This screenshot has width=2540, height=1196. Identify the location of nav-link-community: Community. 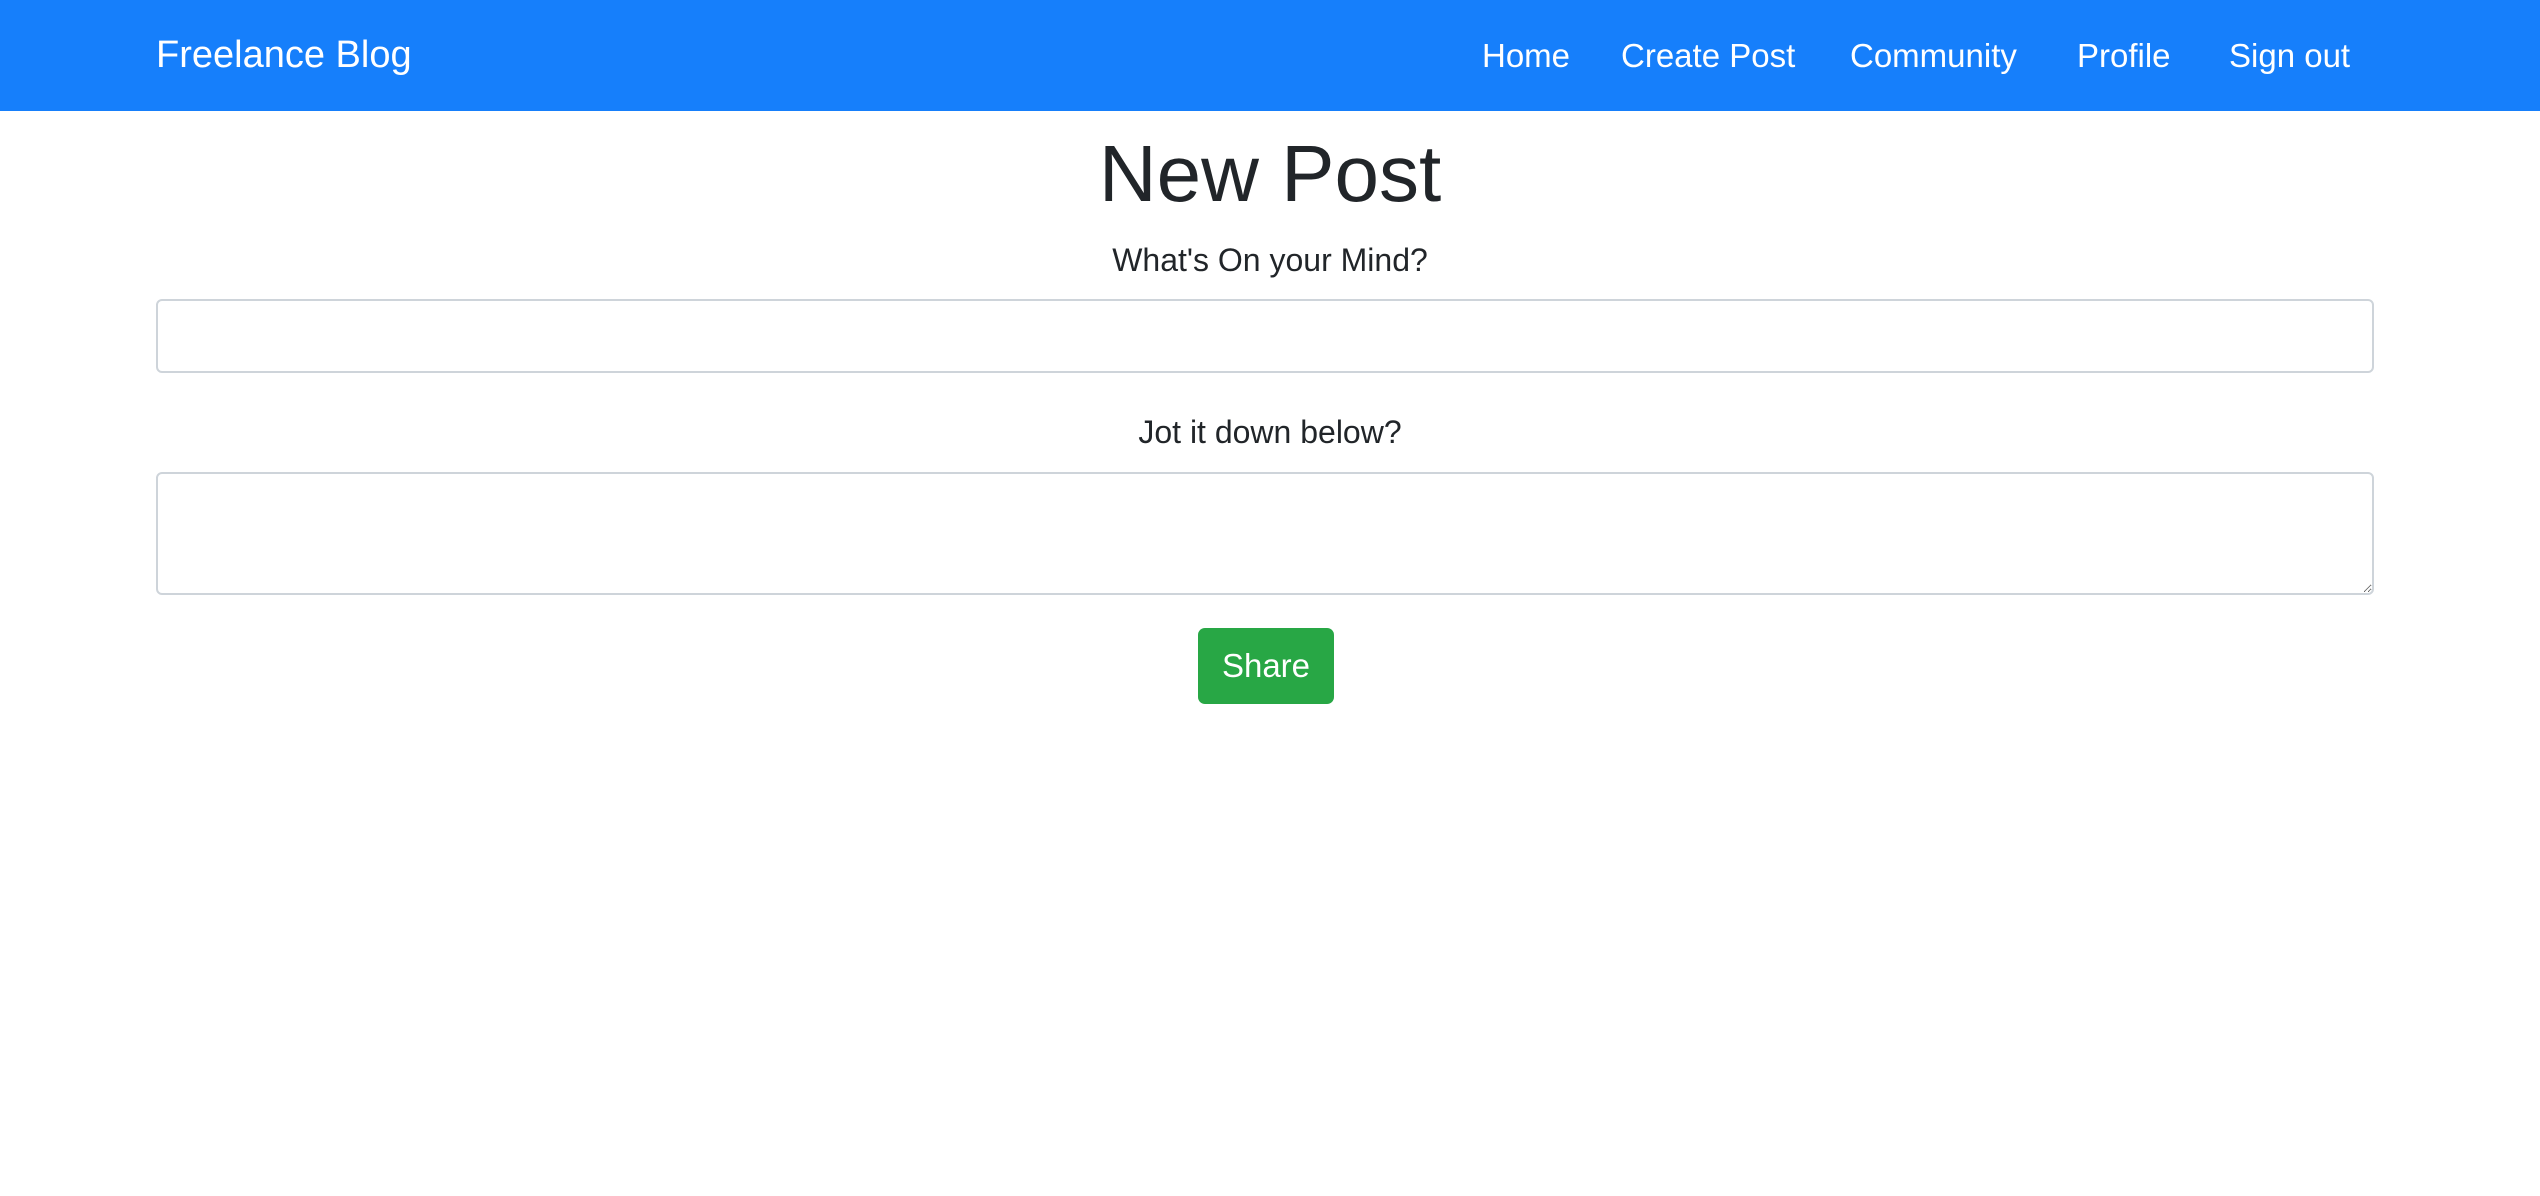
(1933, 55).